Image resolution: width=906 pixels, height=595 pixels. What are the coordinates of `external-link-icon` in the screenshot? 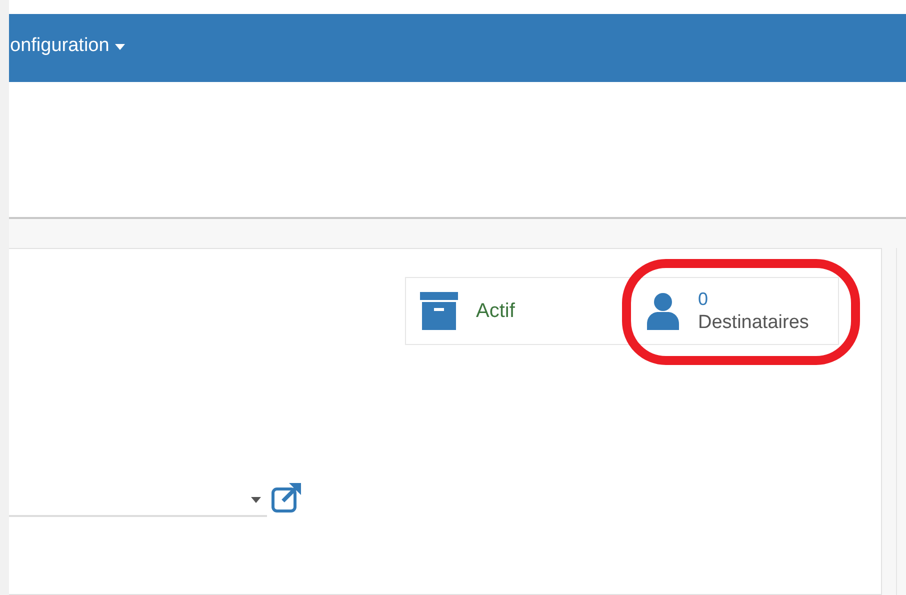 It's located at (287, 497).